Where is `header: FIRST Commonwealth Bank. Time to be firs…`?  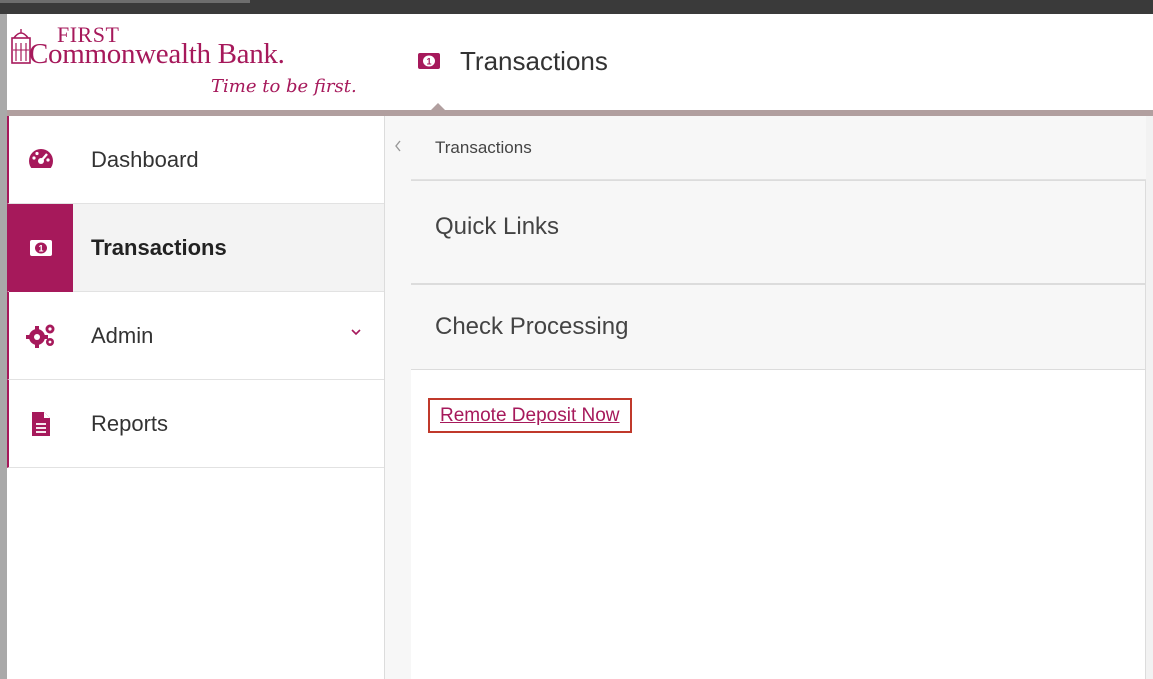 header: FIRST Commonwealth Bank. Time to be firs… is located at coordinates (580, 62).